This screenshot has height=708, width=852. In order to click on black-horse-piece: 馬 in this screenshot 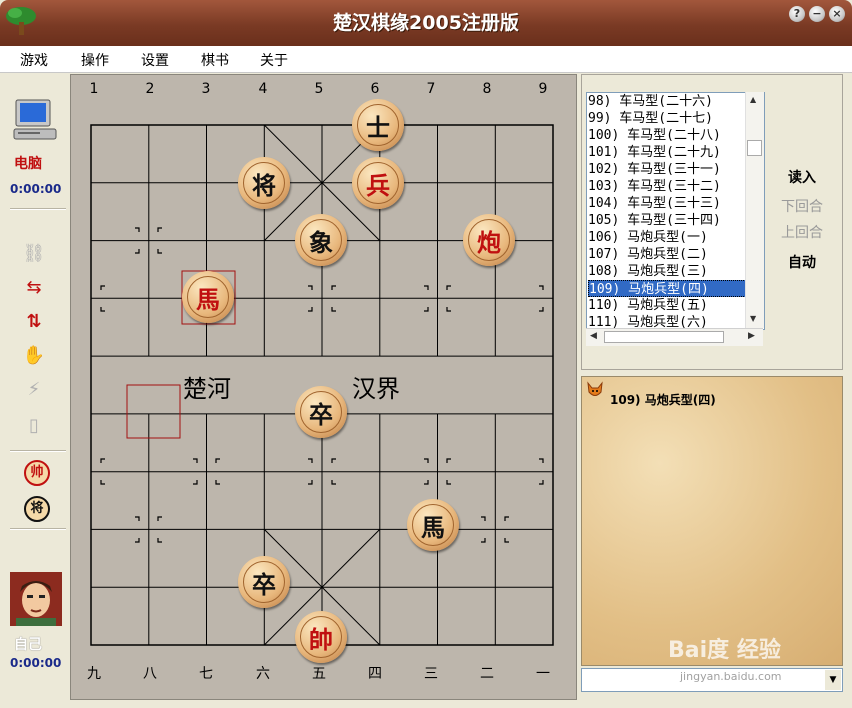, I will do `click(433, 525)`.